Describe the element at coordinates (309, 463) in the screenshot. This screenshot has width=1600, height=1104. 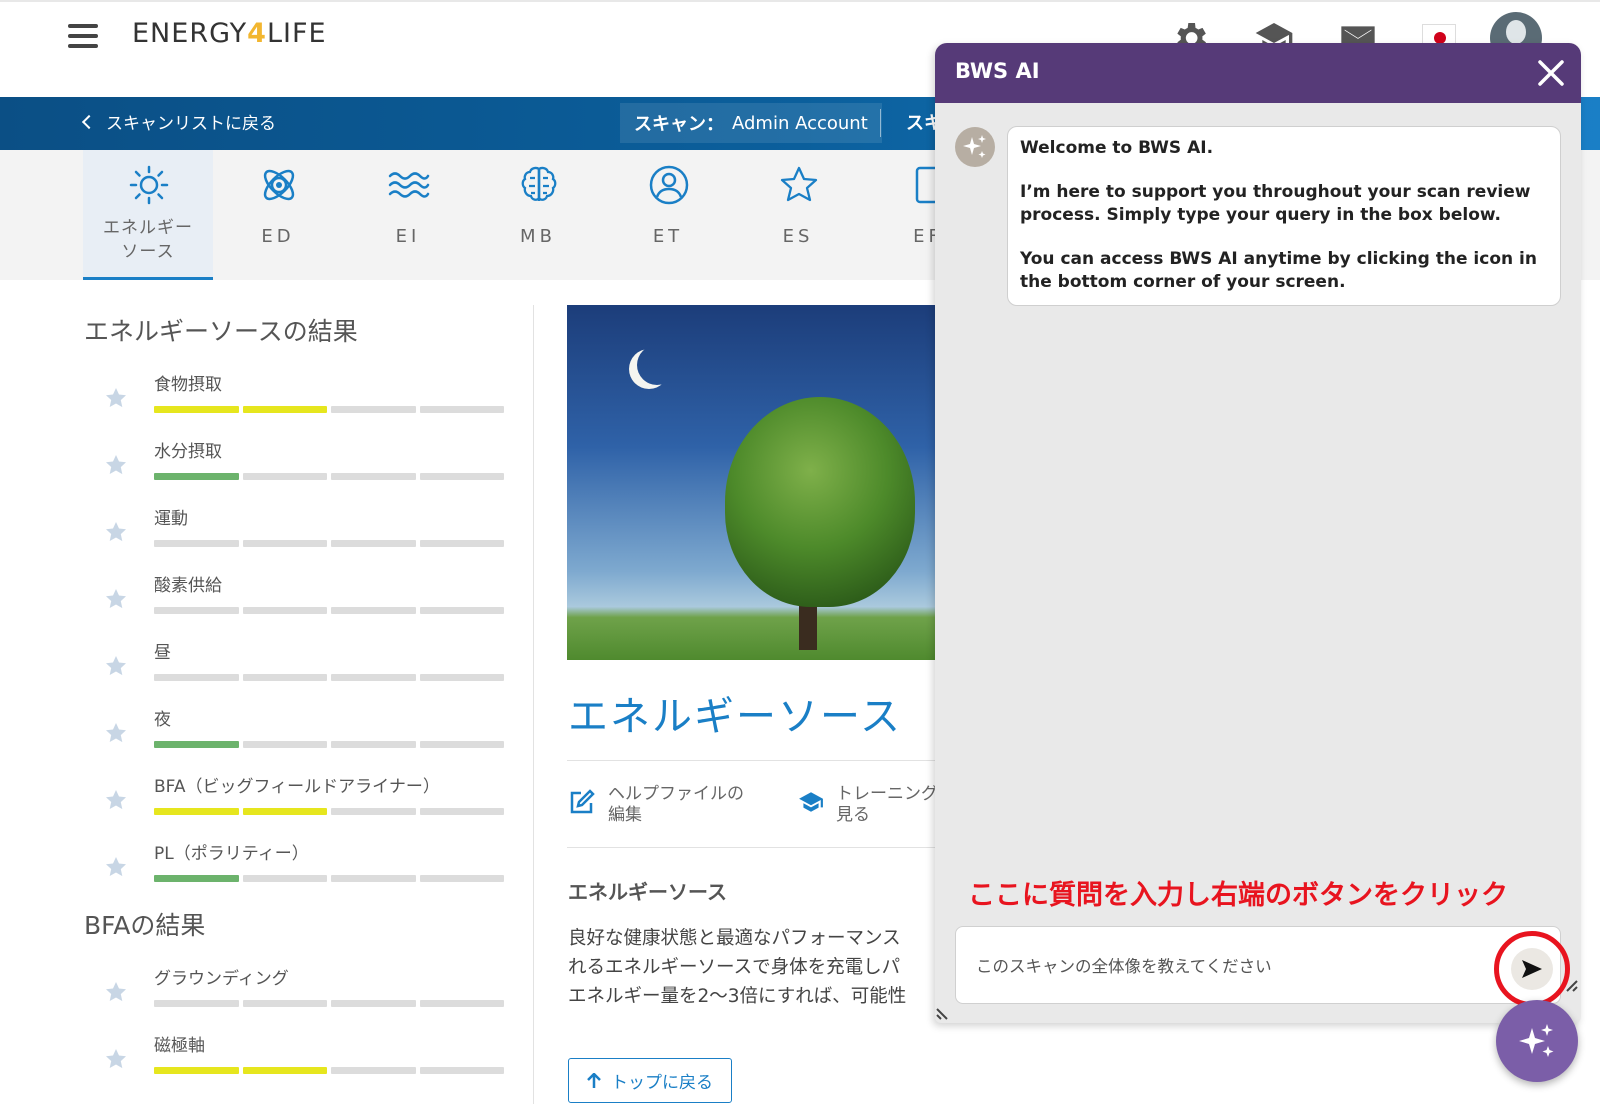
I see `result-item: 水分摂取` at that location.